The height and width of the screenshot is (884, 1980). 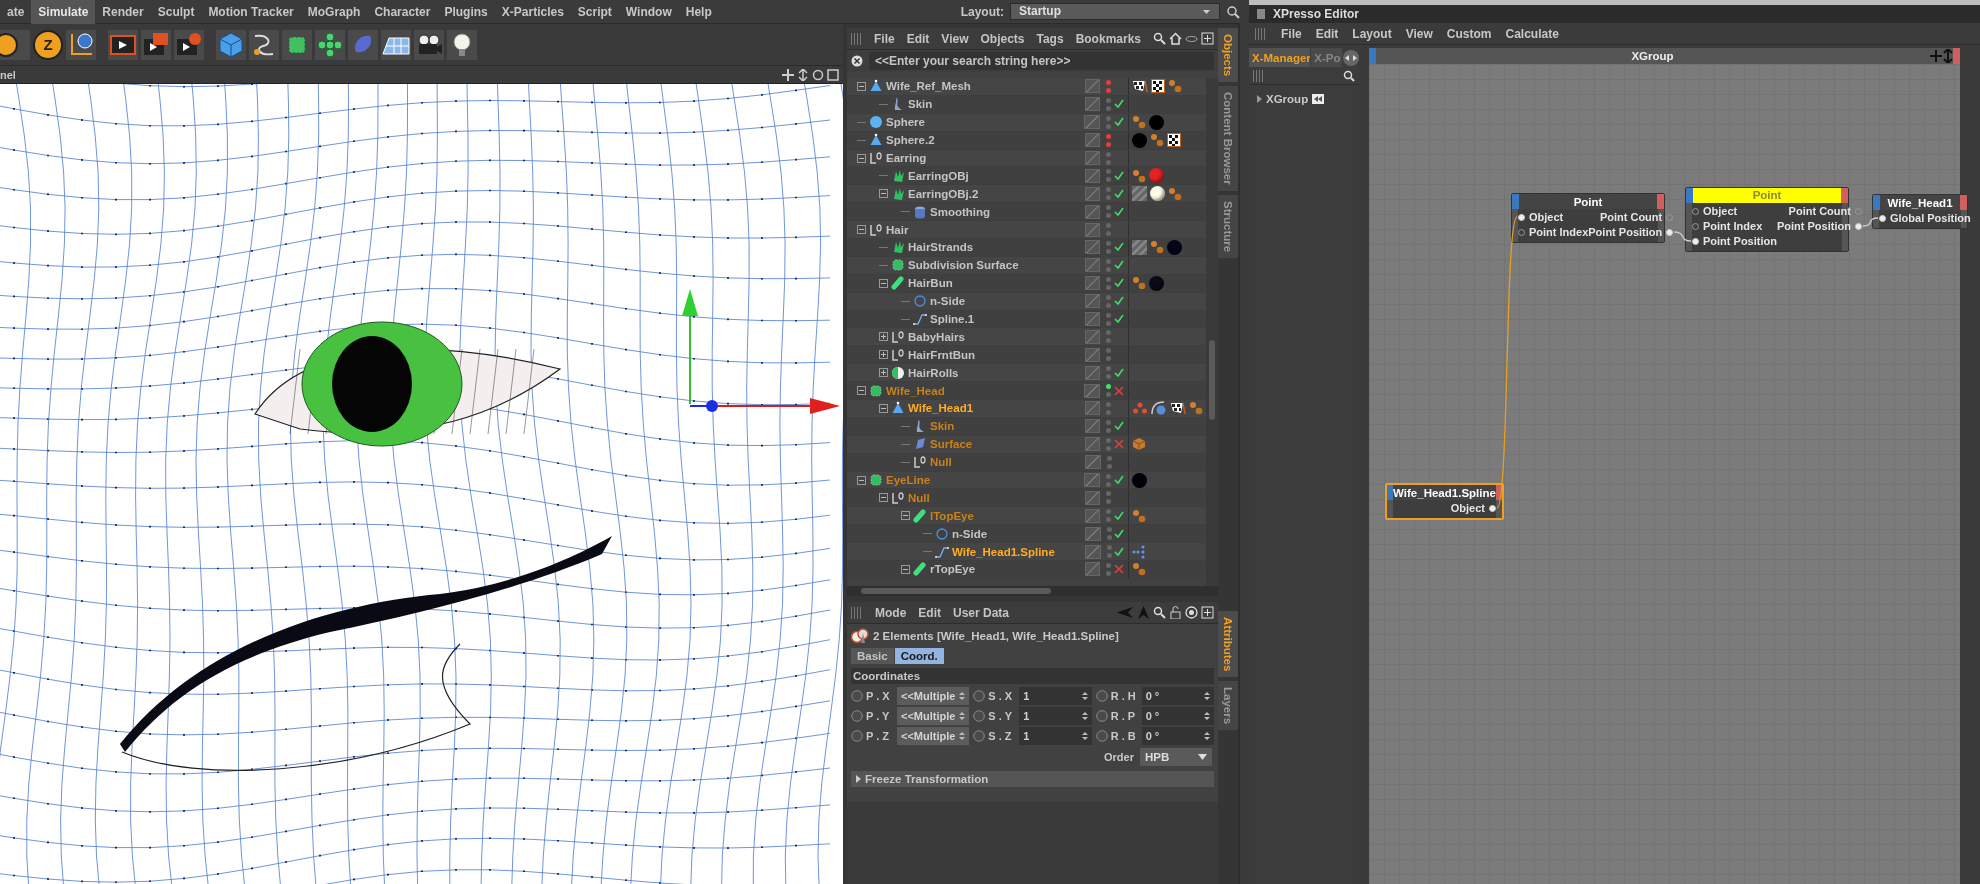 What do you see at coordinates (1259, 99) in the screenshot?
I see `expand-arrow-icon` at bounding box center [1259, 99].